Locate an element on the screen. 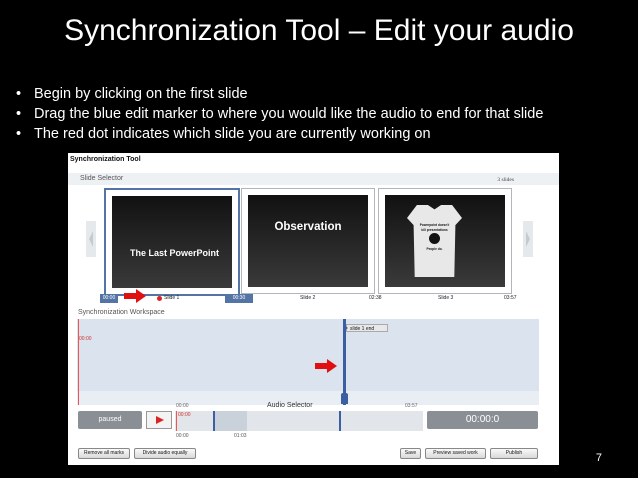 This screenshot has height=478, width=638. page-number: 7 is located at coordinates (598, 458).